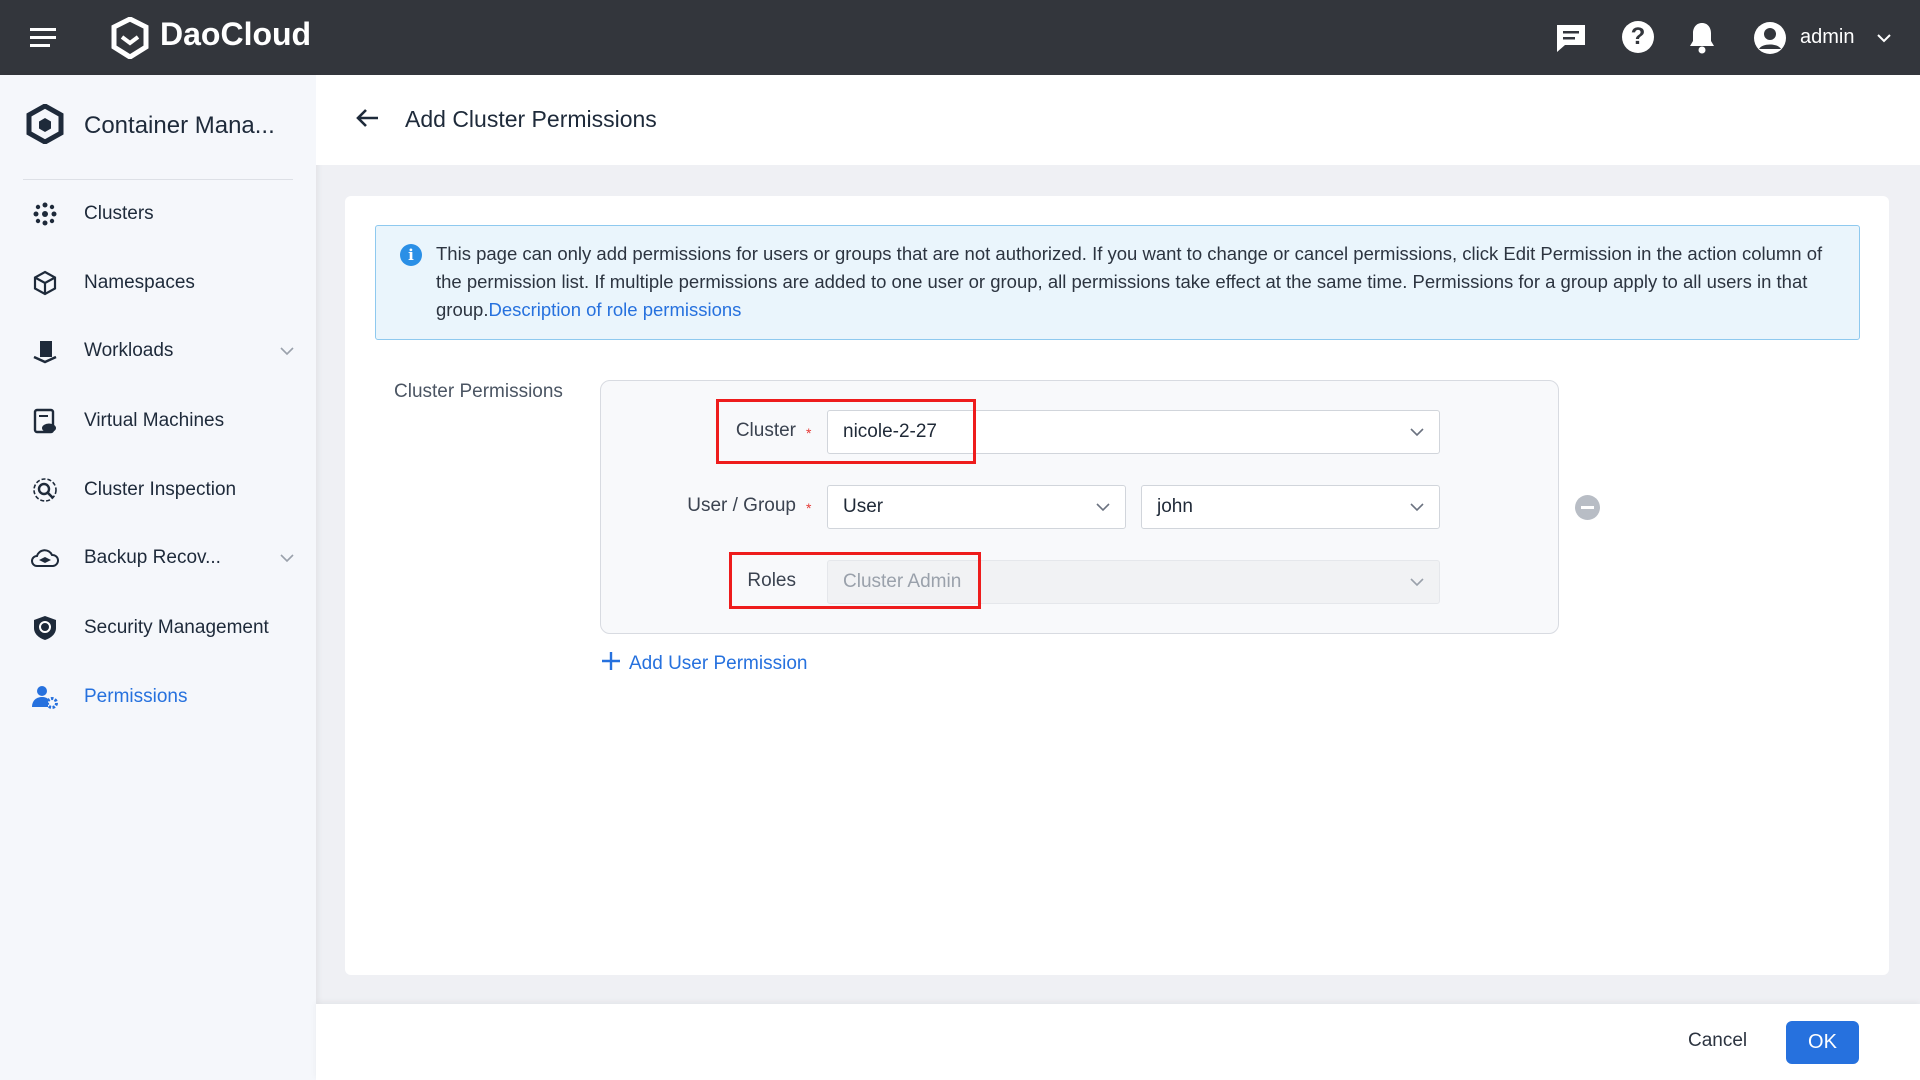 The height and width of the screenshot is (1080, 1920). I want to click on cube-icon, so click(45, 283).